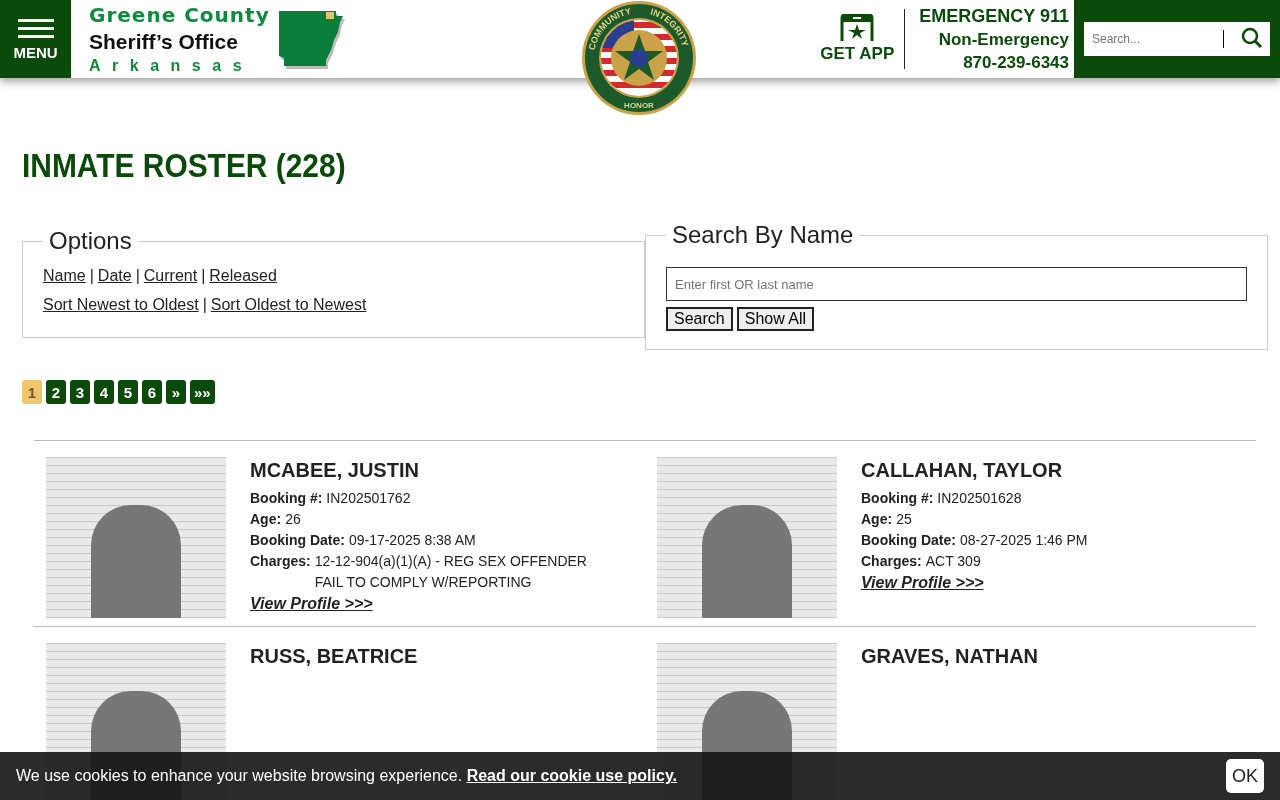 The height and width of the screenshot is (800, 1280). I want to click on page-button: 1, so click(32, 392).